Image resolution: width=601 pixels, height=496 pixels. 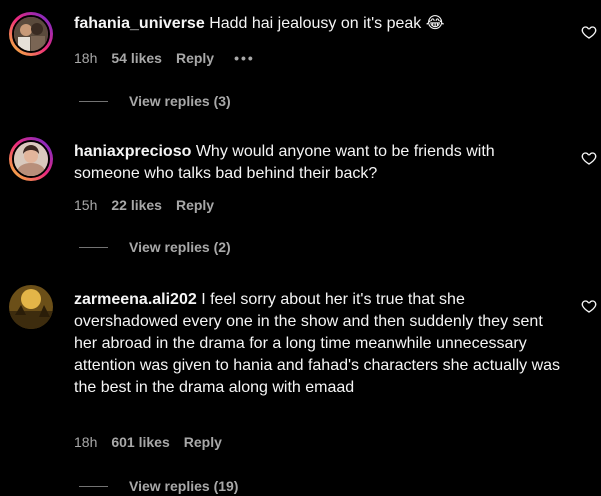 I want to click on likes-count: 601 likes, so click(x=140, y=442).